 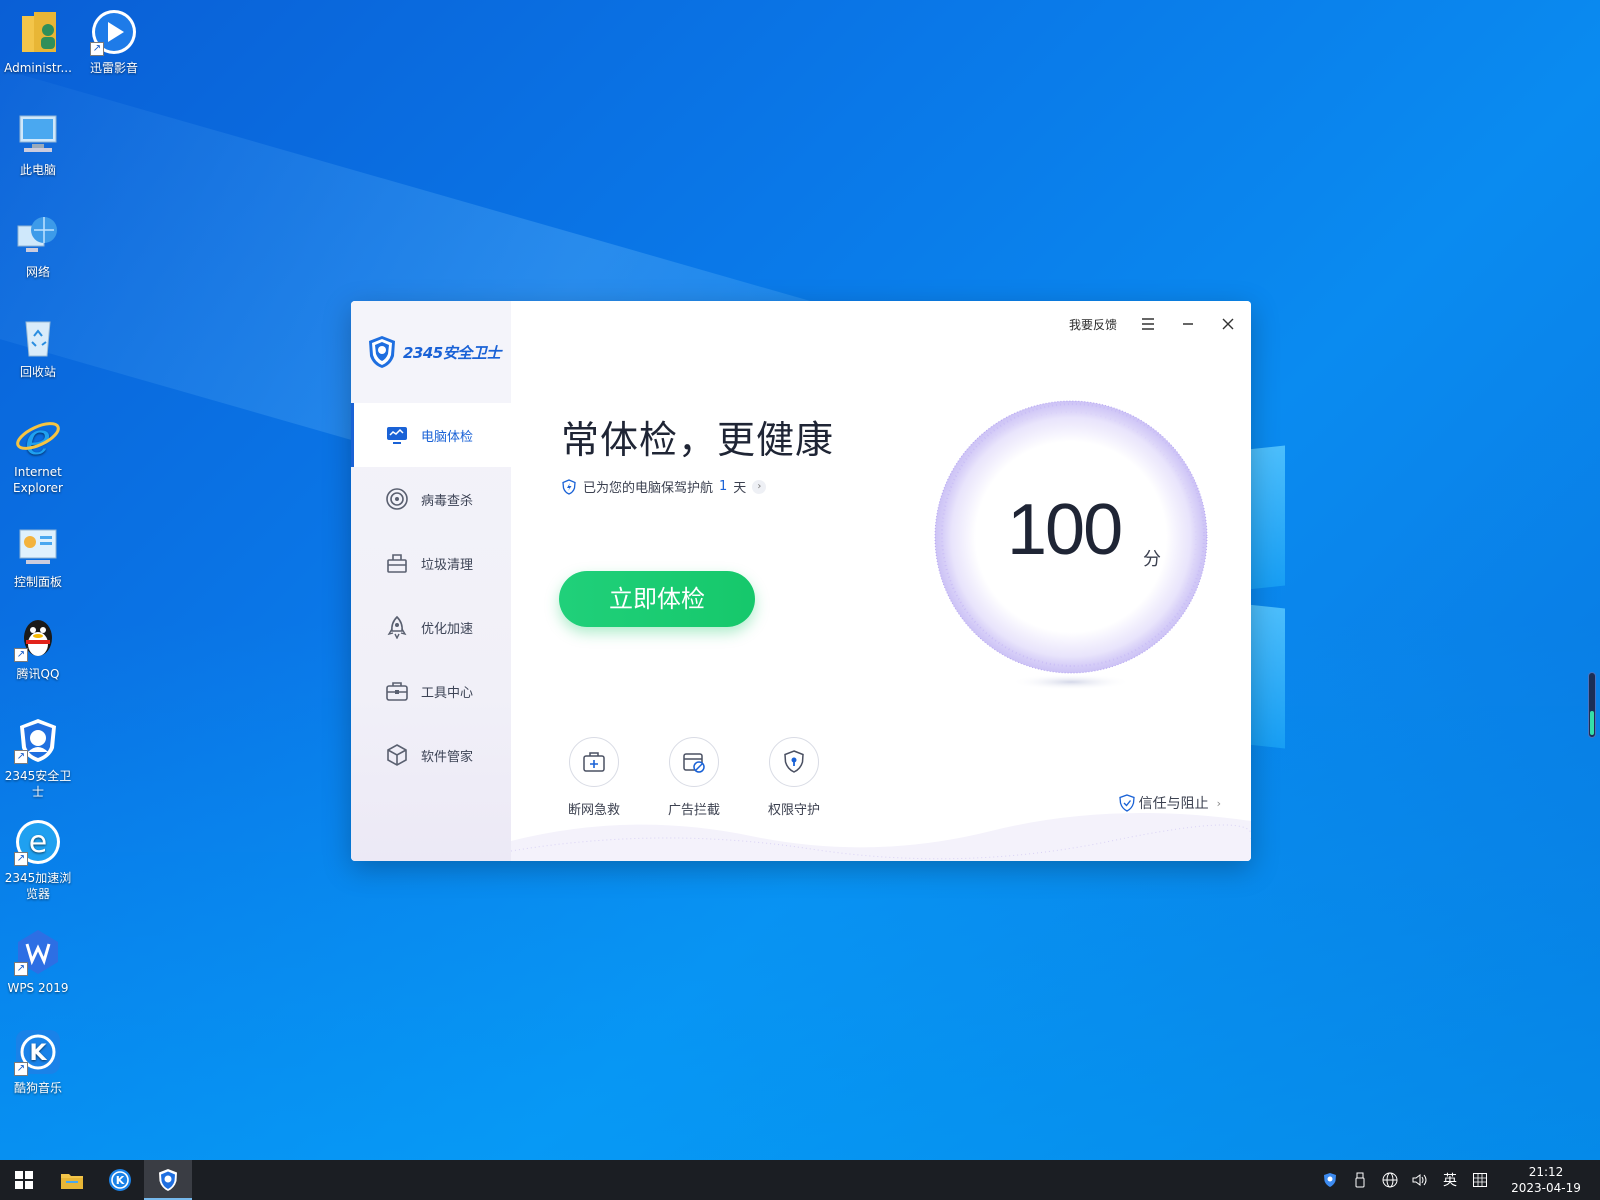 I want to click on 2345-browser-icon: e ↗, so click(x=38, y=842).